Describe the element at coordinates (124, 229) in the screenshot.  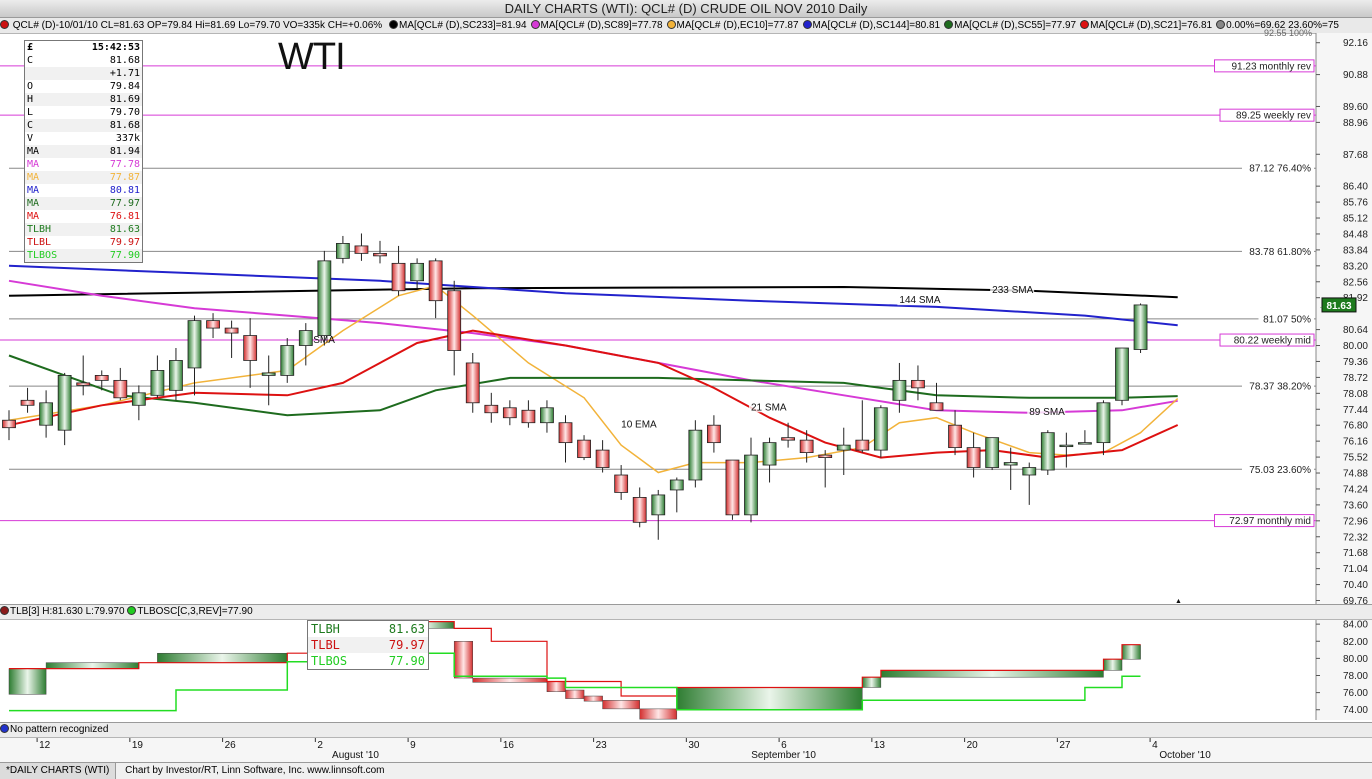
I see `info-value: 81.63` at that location.